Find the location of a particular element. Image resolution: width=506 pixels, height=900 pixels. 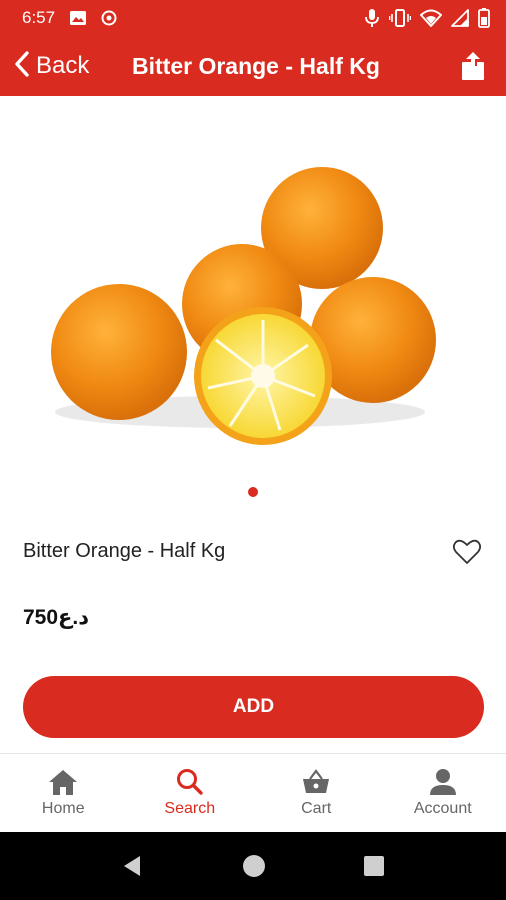

app-header: Back Bitter Orange - Half Kg is located at coordinates (253, 66).